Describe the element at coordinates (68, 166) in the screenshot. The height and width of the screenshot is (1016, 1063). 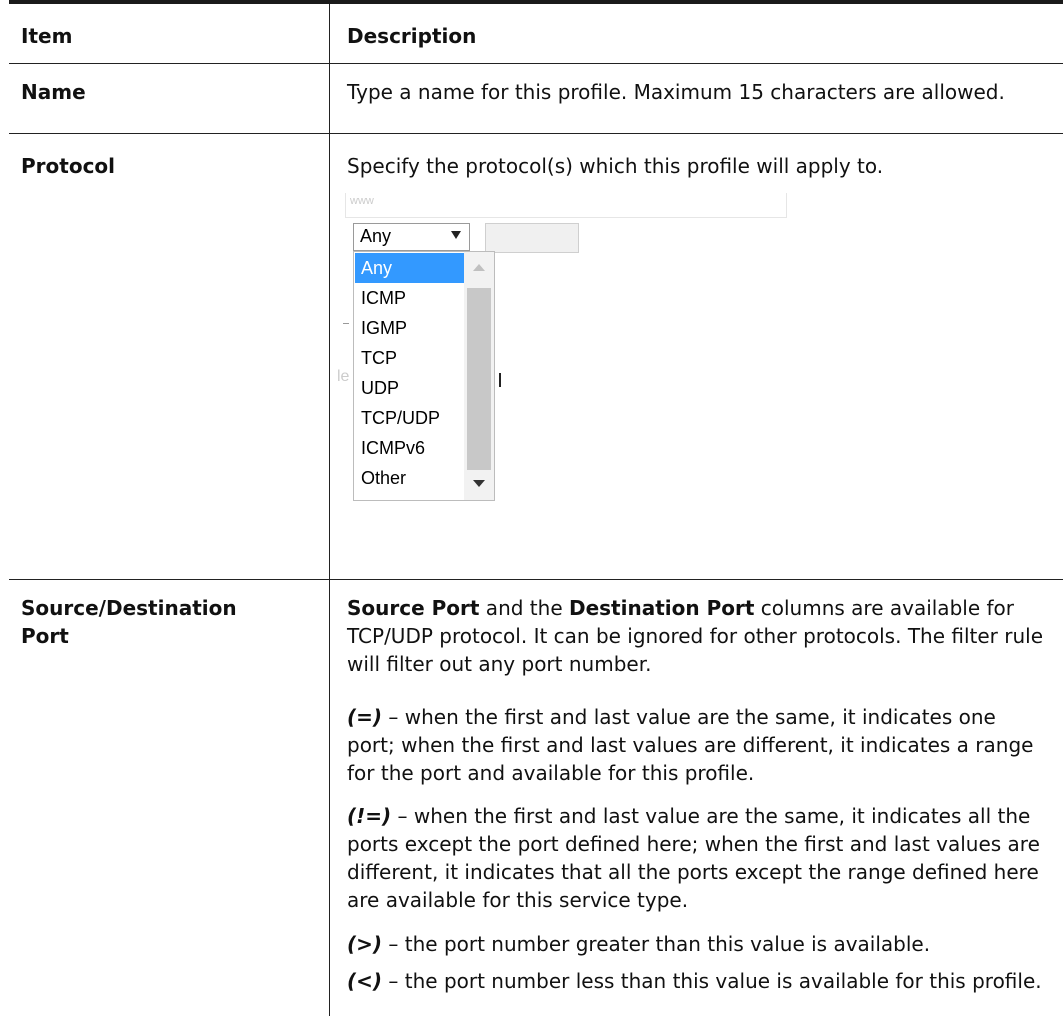
I see `row-protocol-item: Protocol` at that location.